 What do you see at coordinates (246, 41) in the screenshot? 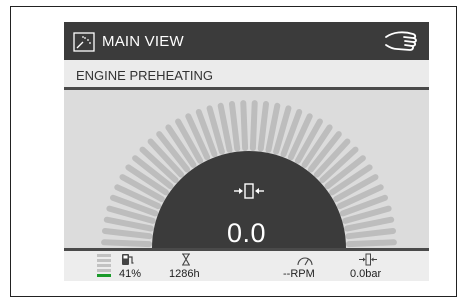
I see `title-bar: MAIN VIEW` at bounding box center [246, 41].